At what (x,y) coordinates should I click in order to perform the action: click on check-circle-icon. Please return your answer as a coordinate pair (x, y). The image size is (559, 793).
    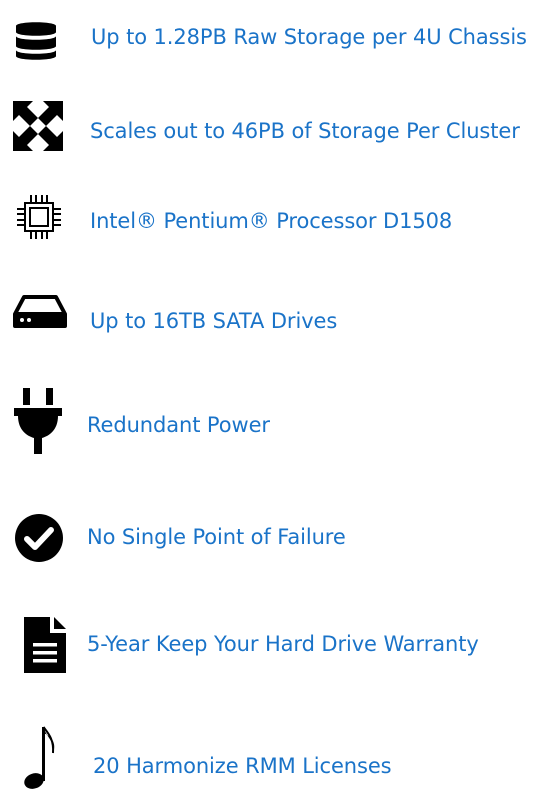
    Looking at the image, I should click on (39, 538).